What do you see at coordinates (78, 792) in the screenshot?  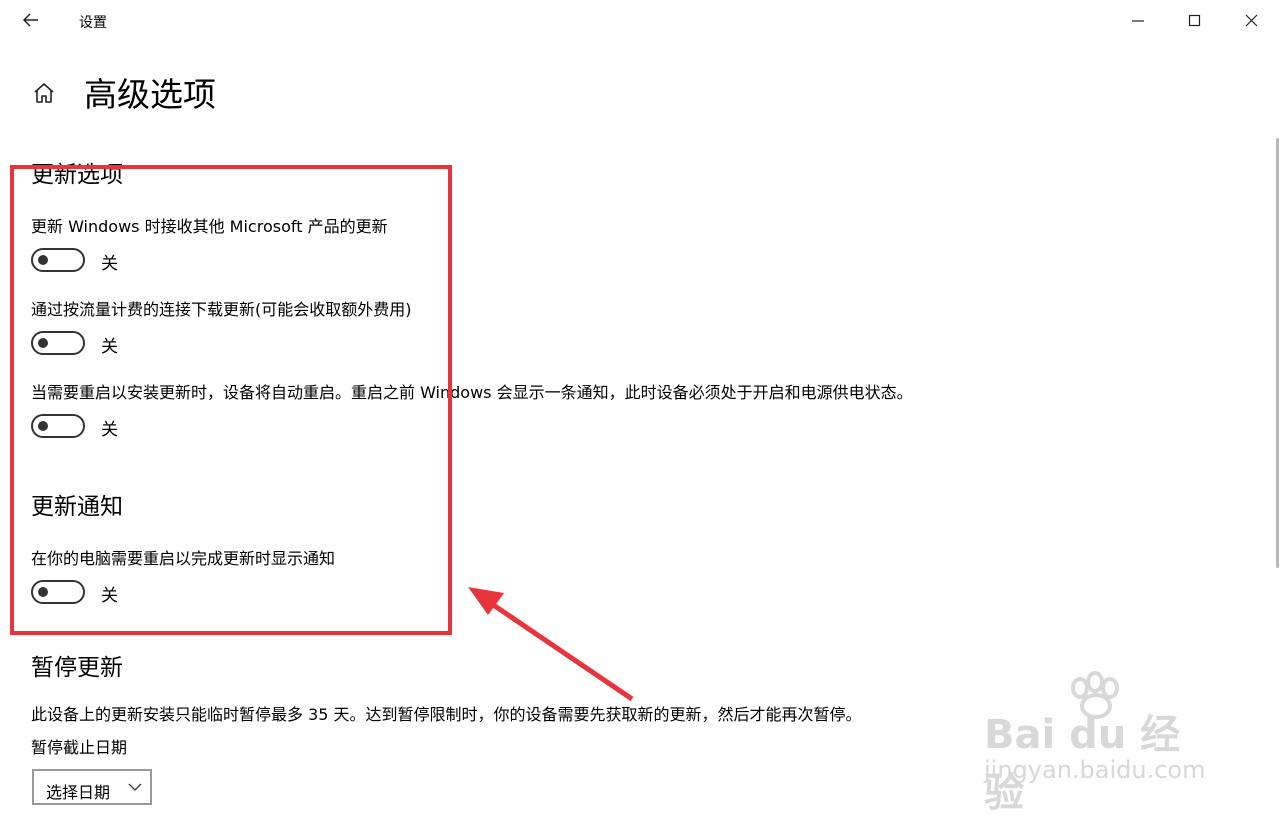 I see `pause-date-select-value: 选择日期` at bounding box center [78, 792].